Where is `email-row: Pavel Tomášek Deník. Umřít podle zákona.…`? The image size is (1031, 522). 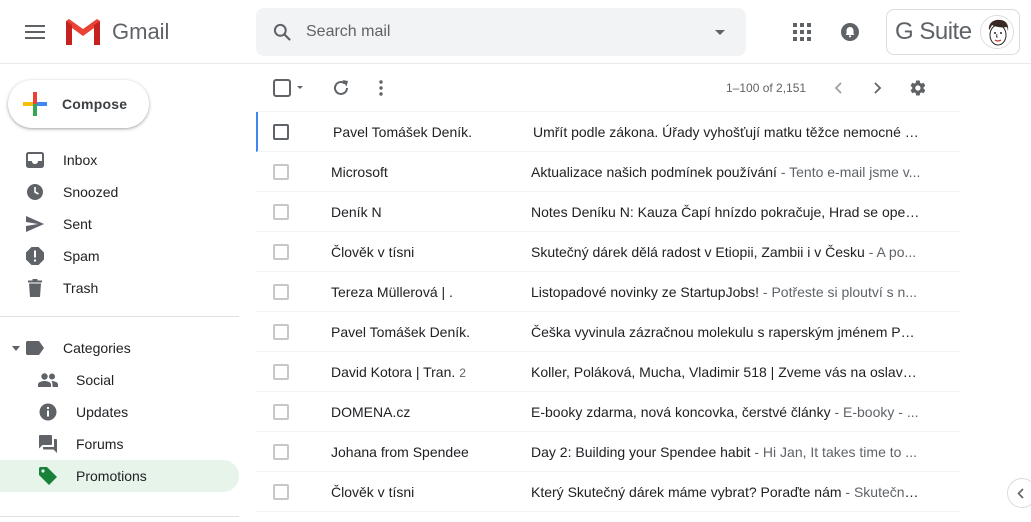 email-row: Pavel Tomášek Deník. Umřít podle zákona.… is located at coordinates (608, 132).